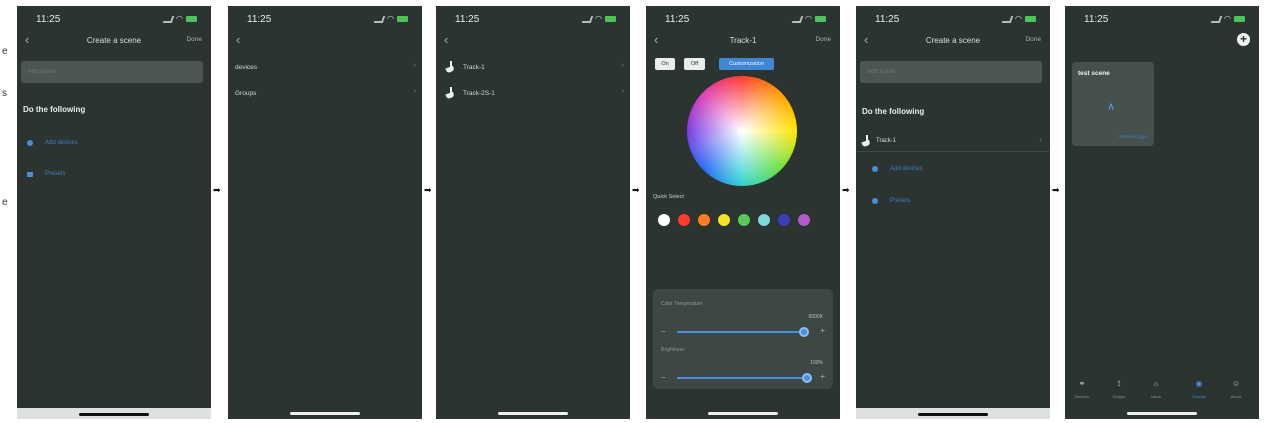 Image resolution: width=1264 pixels, height=423 pixels. I want to click on brightness-label: Brightness, so click(673, 350).